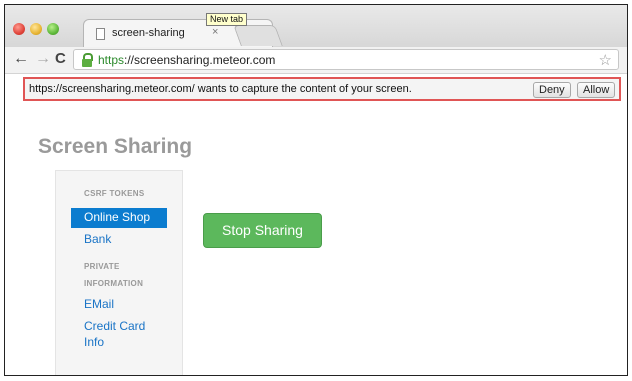 The width and height of the screenshot is (632, 381). I want to click on url-host: ://screensharing.meteor.com, so click(200, 60).